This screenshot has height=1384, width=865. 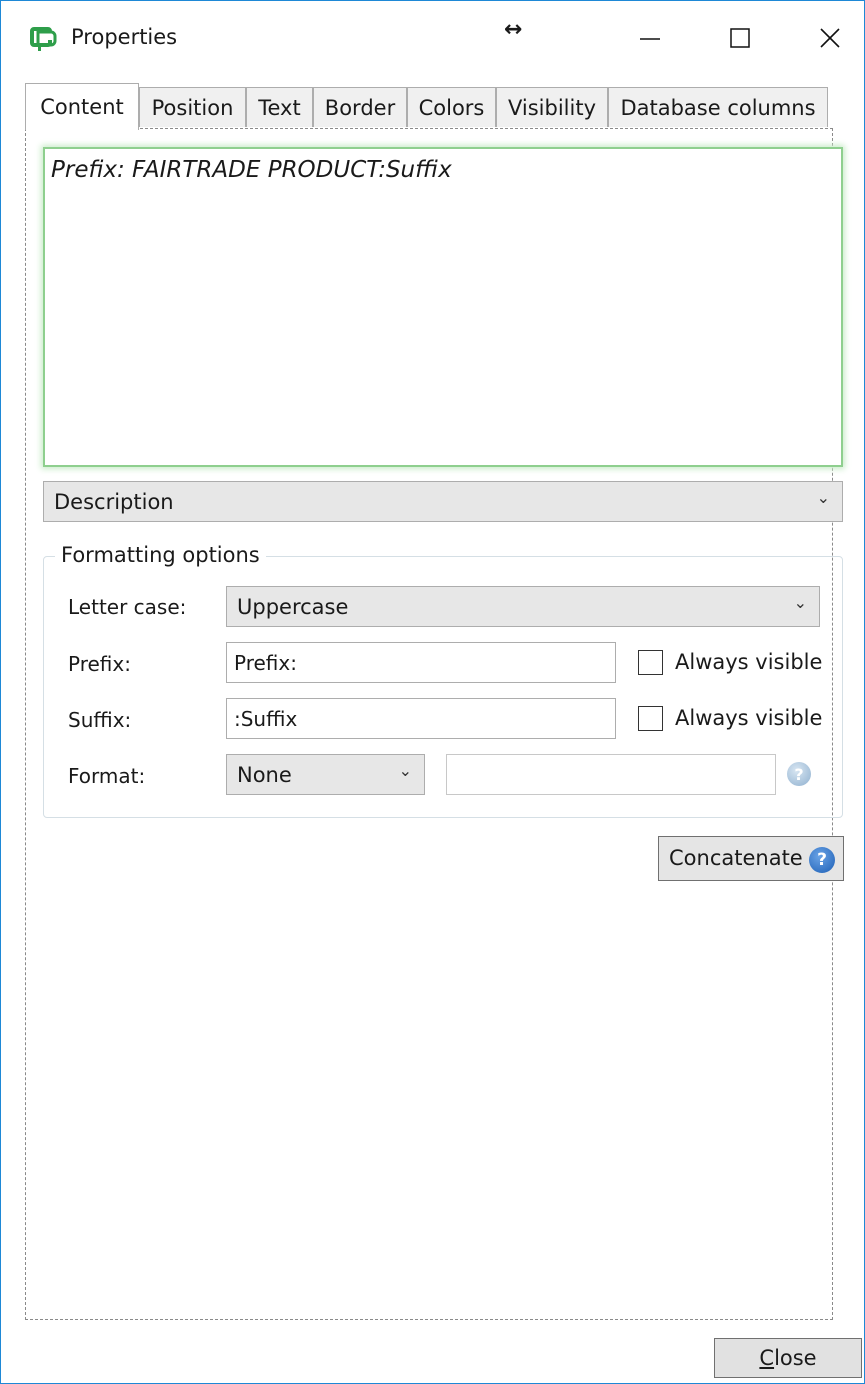 I want to click on prefix-always-visible-checkbox, so click(x=650, y=662).